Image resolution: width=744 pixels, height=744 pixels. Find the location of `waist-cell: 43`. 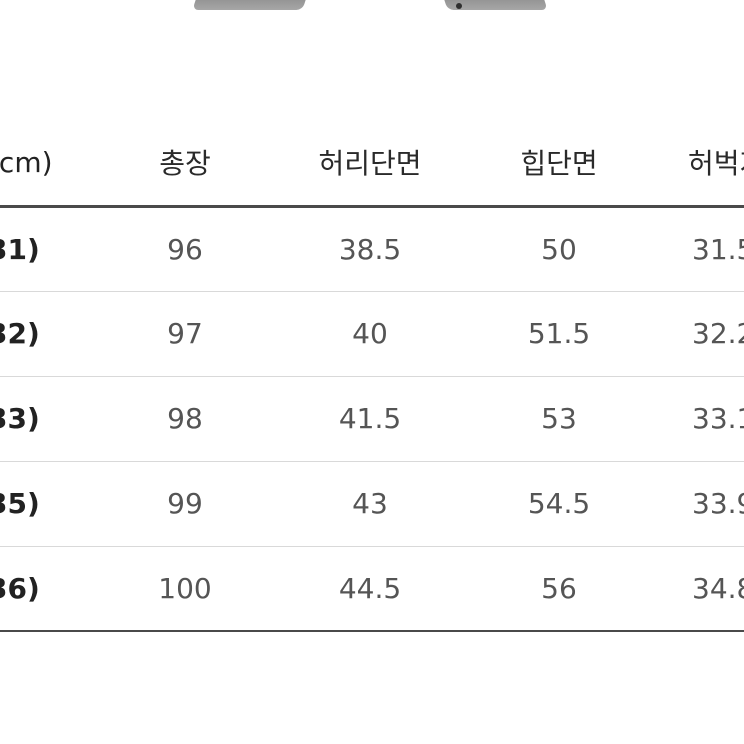

waist-cell: 43 is located at coordinates (370, 504).